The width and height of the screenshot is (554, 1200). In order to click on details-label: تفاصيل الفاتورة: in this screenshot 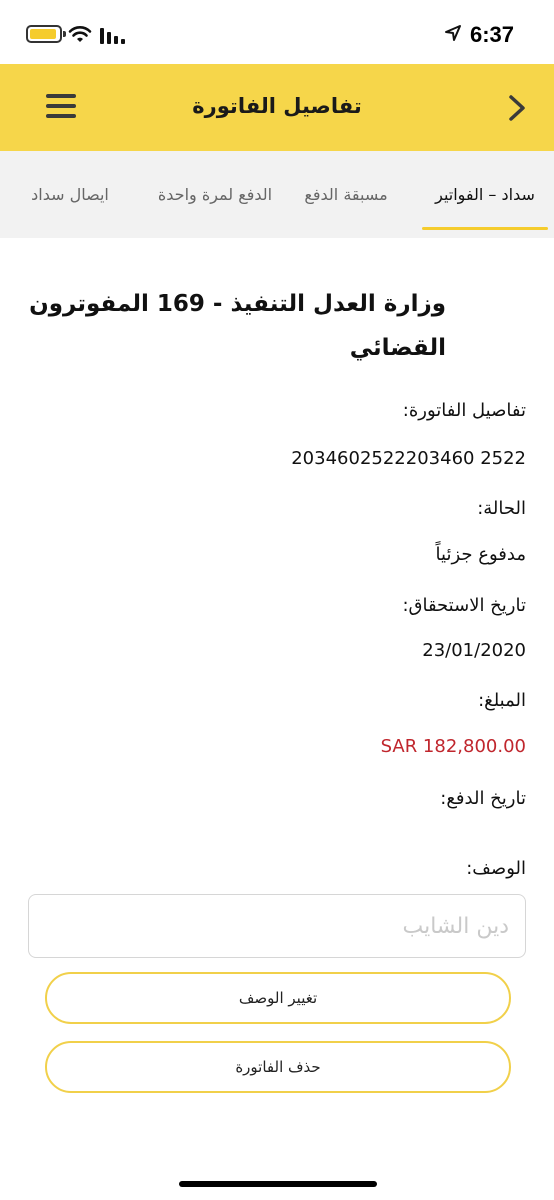, I will do `click(464, 410)`.